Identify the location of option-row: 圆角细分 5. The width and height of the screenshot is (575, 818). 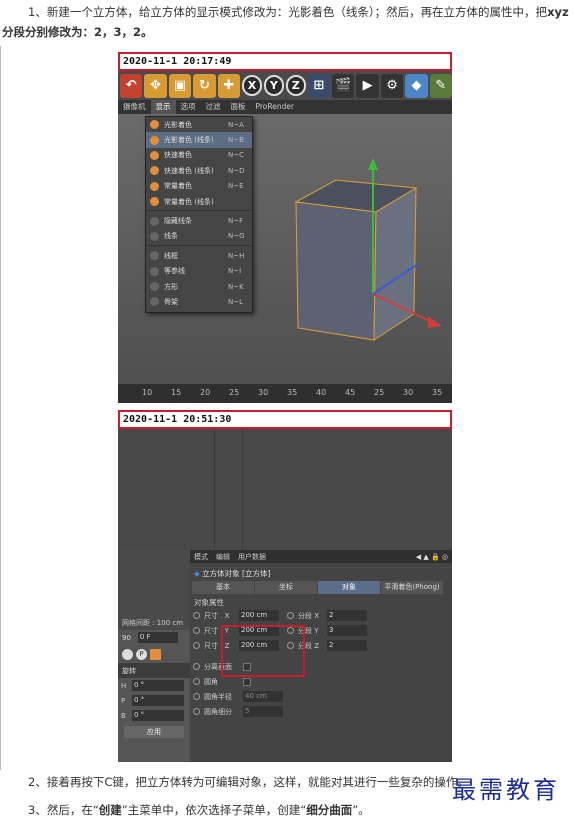
(321, 711).